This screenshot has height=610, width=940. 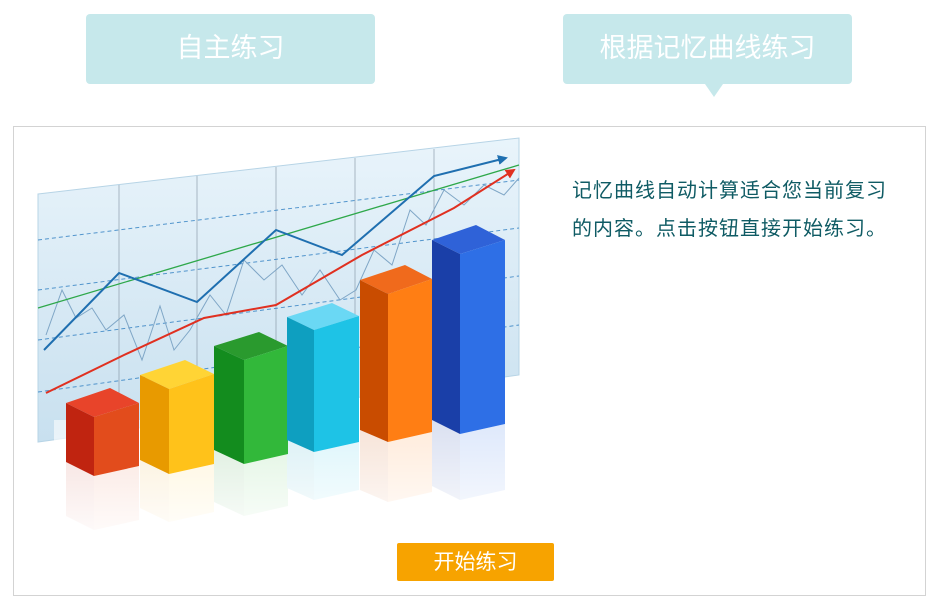 I want to click on tab-memory-curve-practice: 根据记忆曲线练习, so click(x=707, y=49).